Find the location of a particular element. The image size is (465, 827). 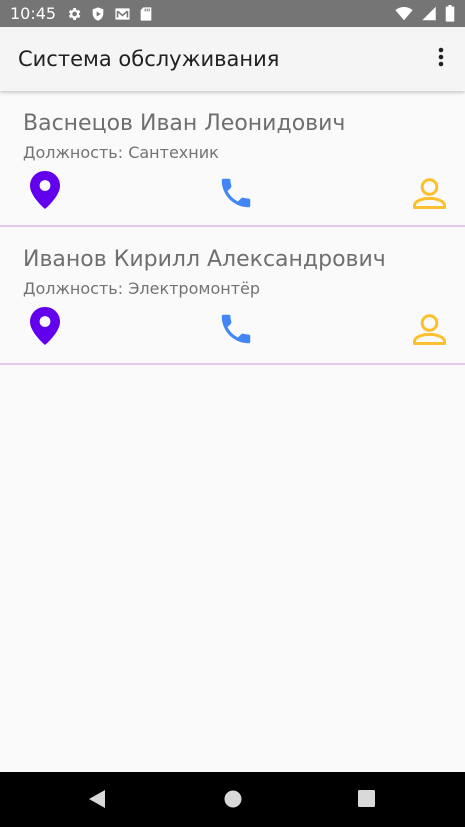

more-vert-icon is located at coordinates (441, 59).